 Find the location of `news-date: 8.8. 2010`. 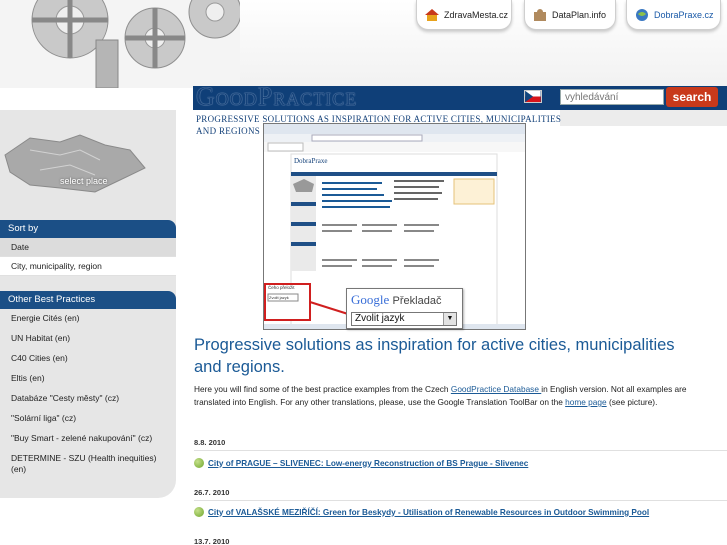

news-date: 8.8. 2010 is located at coordinates (210, 442).